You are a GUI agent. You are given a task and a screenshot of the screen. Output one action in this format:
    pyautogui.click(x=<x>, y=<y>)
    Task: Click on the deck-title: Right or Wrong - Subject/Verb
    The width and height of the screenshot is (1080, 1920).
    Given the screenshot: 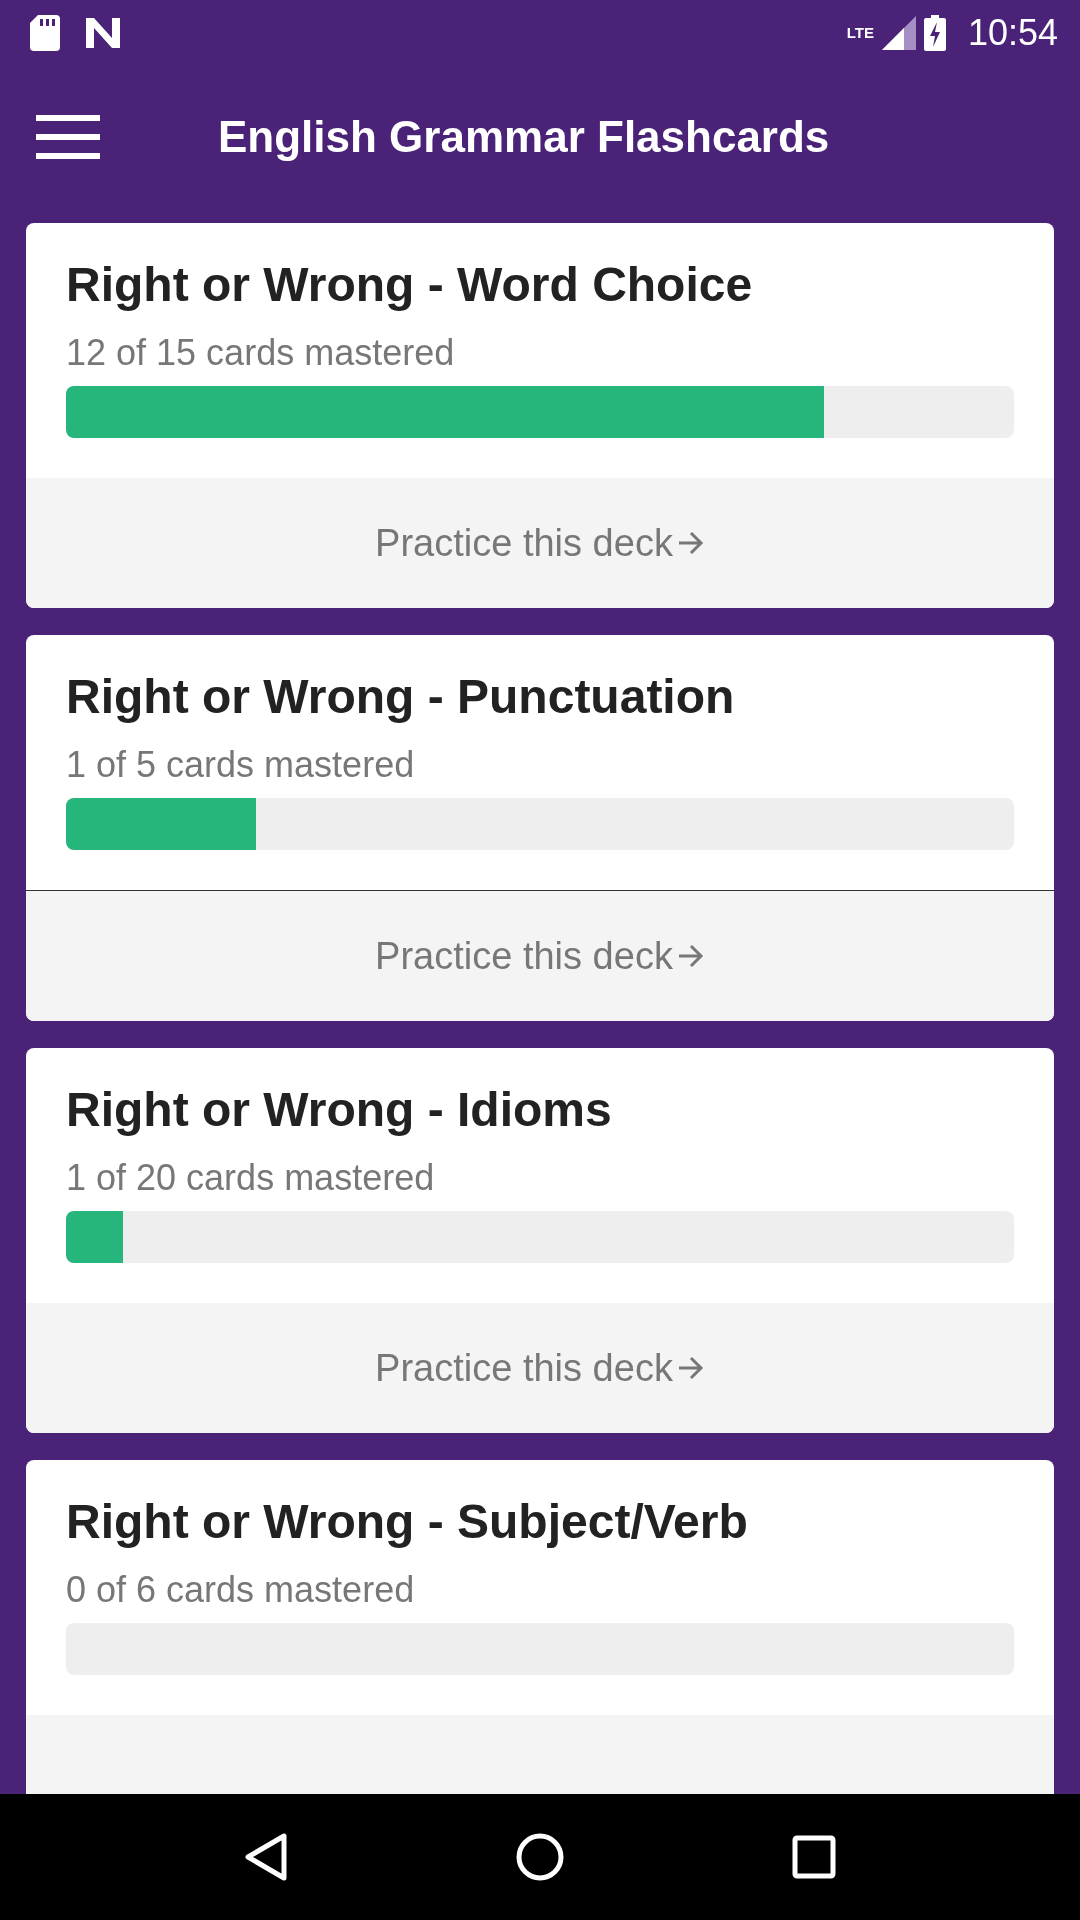 What is the action you would take?
    pyautogui.click(x=407, y=1521)
    